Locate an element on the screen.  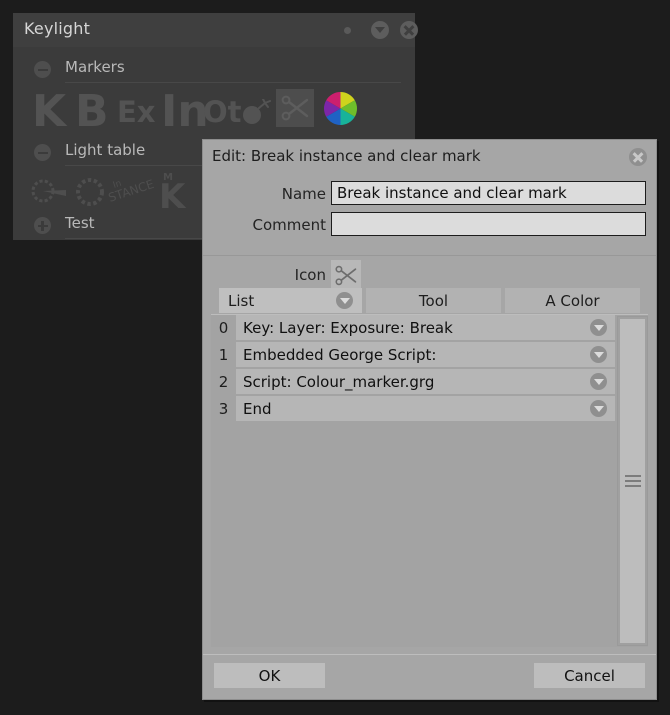
k-icon: M K is located at coordinates (173, 193).